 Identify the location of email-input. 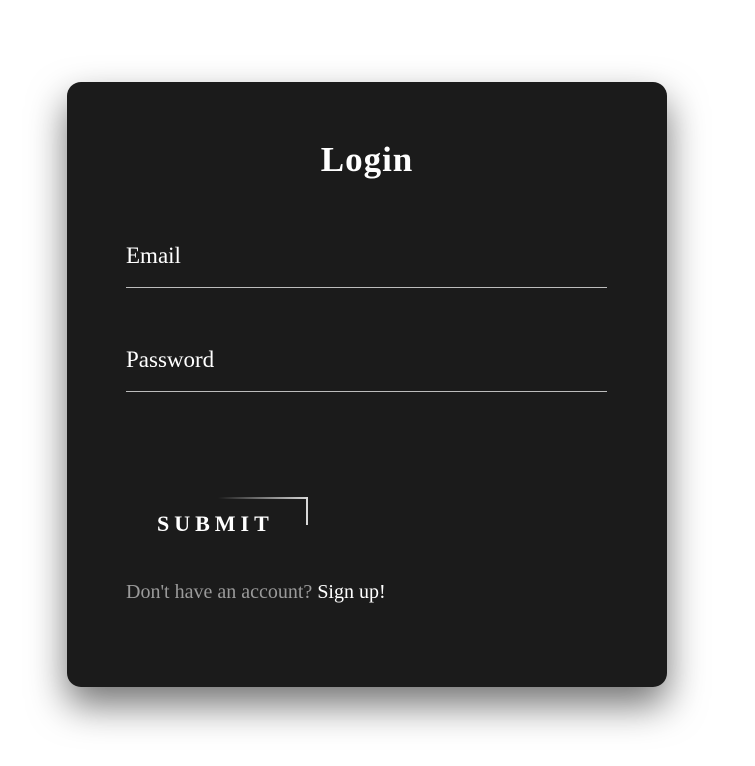
(366, 262).